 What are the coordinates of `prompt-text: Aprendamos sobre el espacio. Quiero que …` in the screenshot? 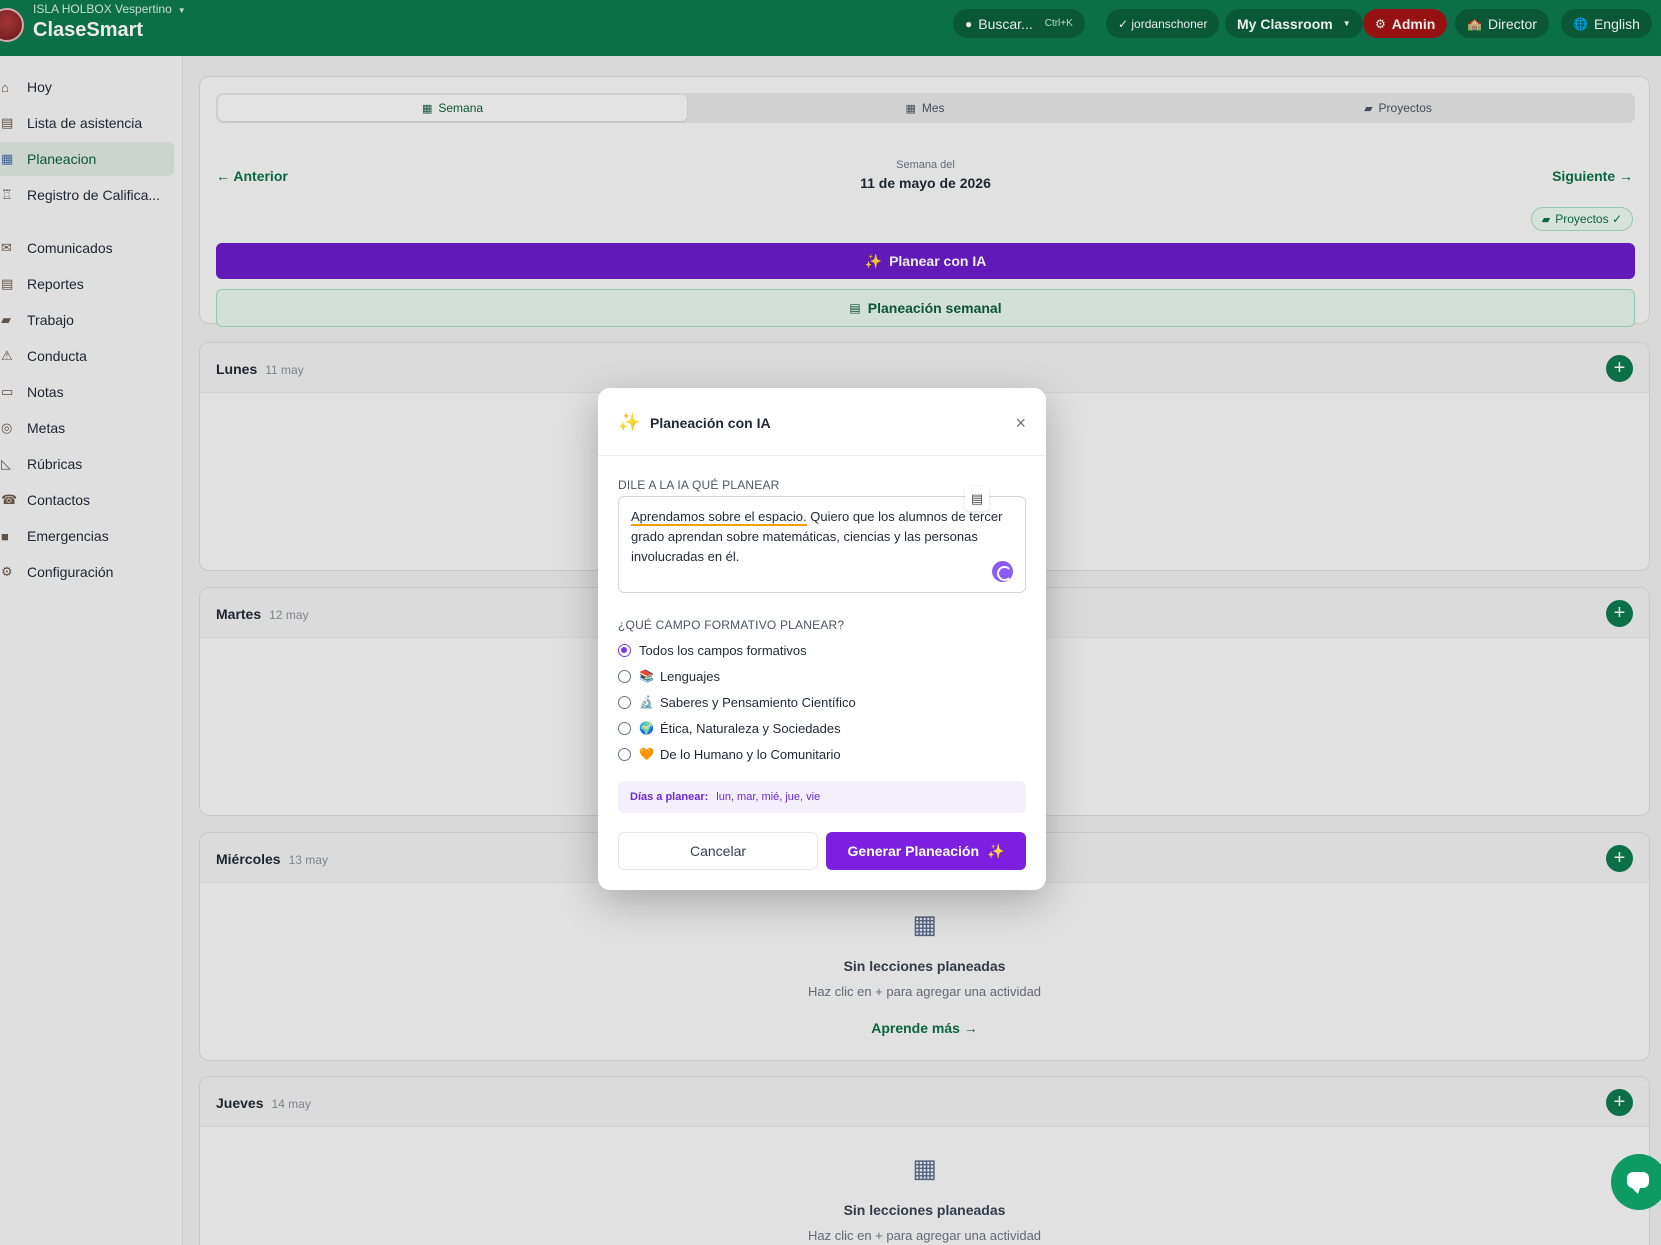 It's located at (821, 537).